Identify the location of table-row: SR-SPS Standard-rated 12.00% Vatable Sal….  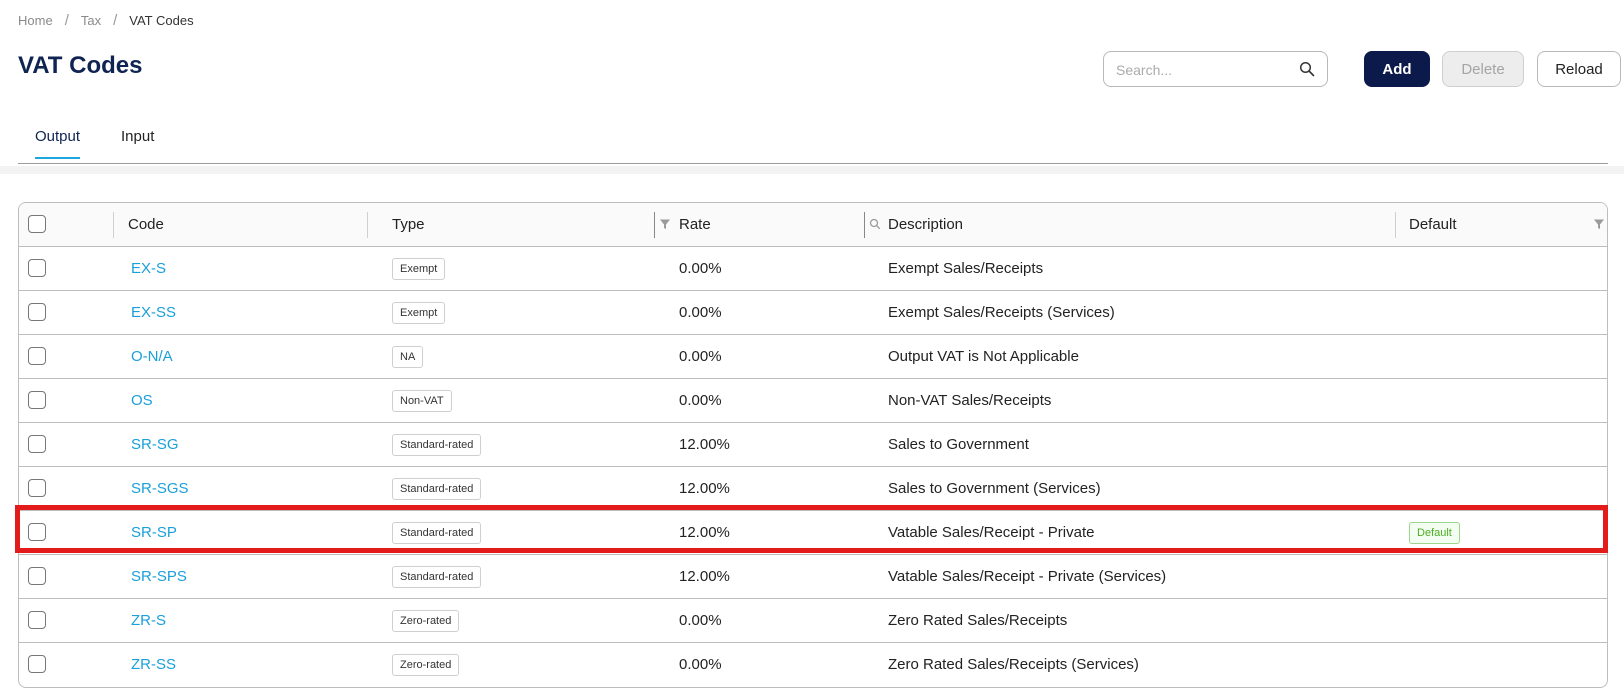
(813, 577).